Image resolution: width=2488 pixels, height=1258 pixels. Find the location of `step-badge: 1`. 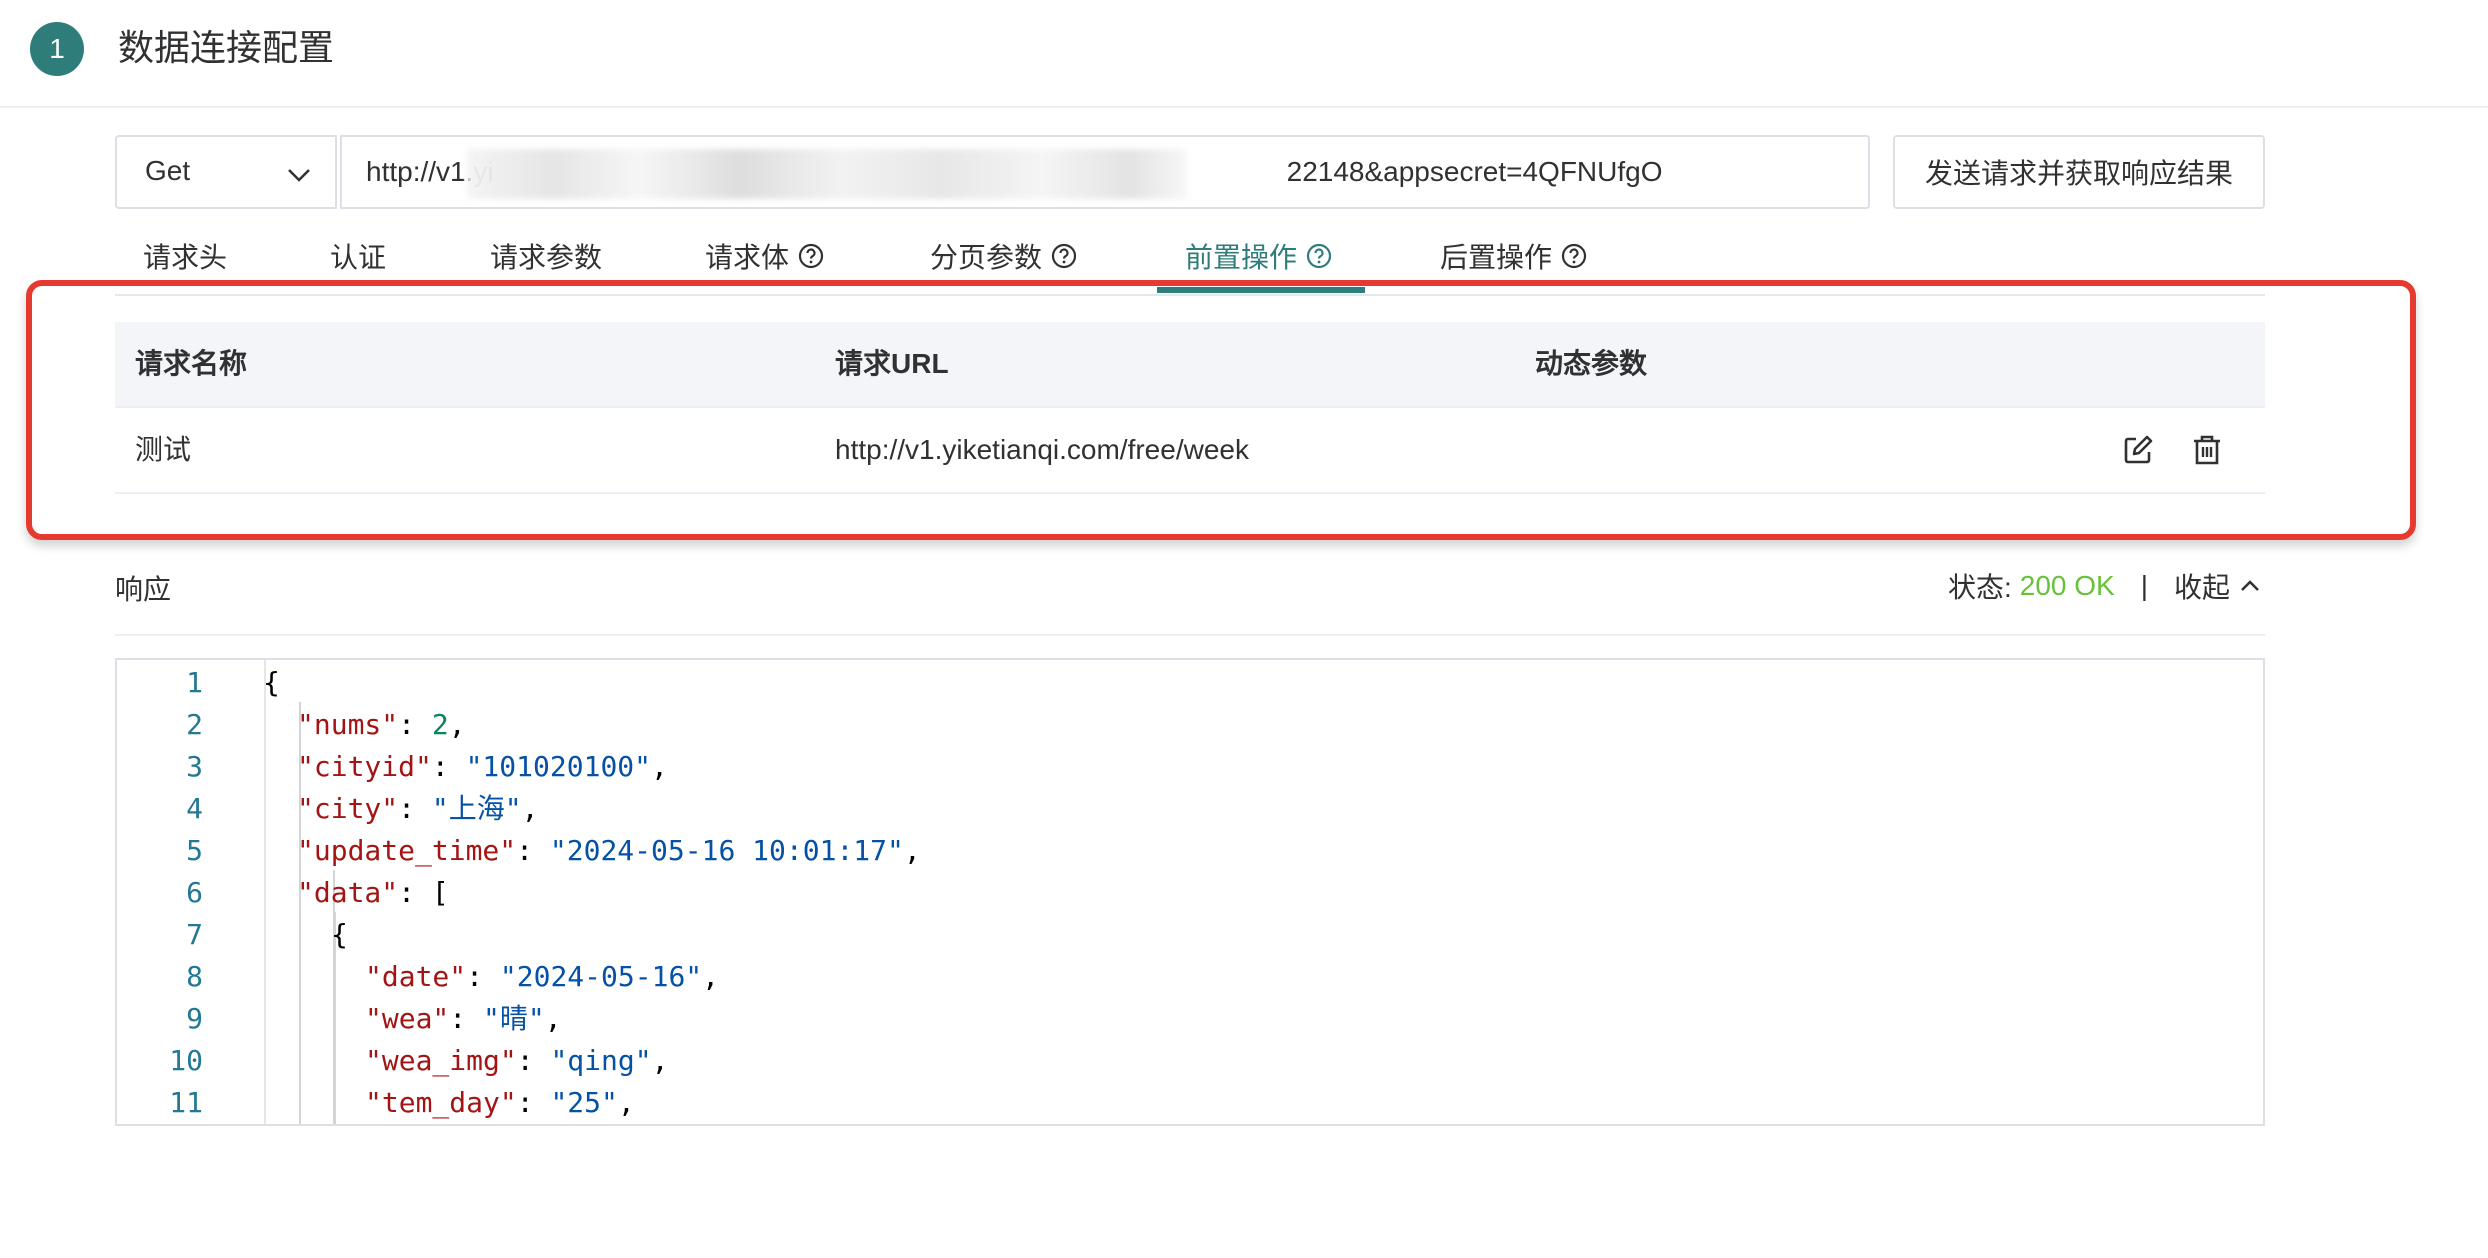

step-badge: 1 is located at coordinates (57, 49).